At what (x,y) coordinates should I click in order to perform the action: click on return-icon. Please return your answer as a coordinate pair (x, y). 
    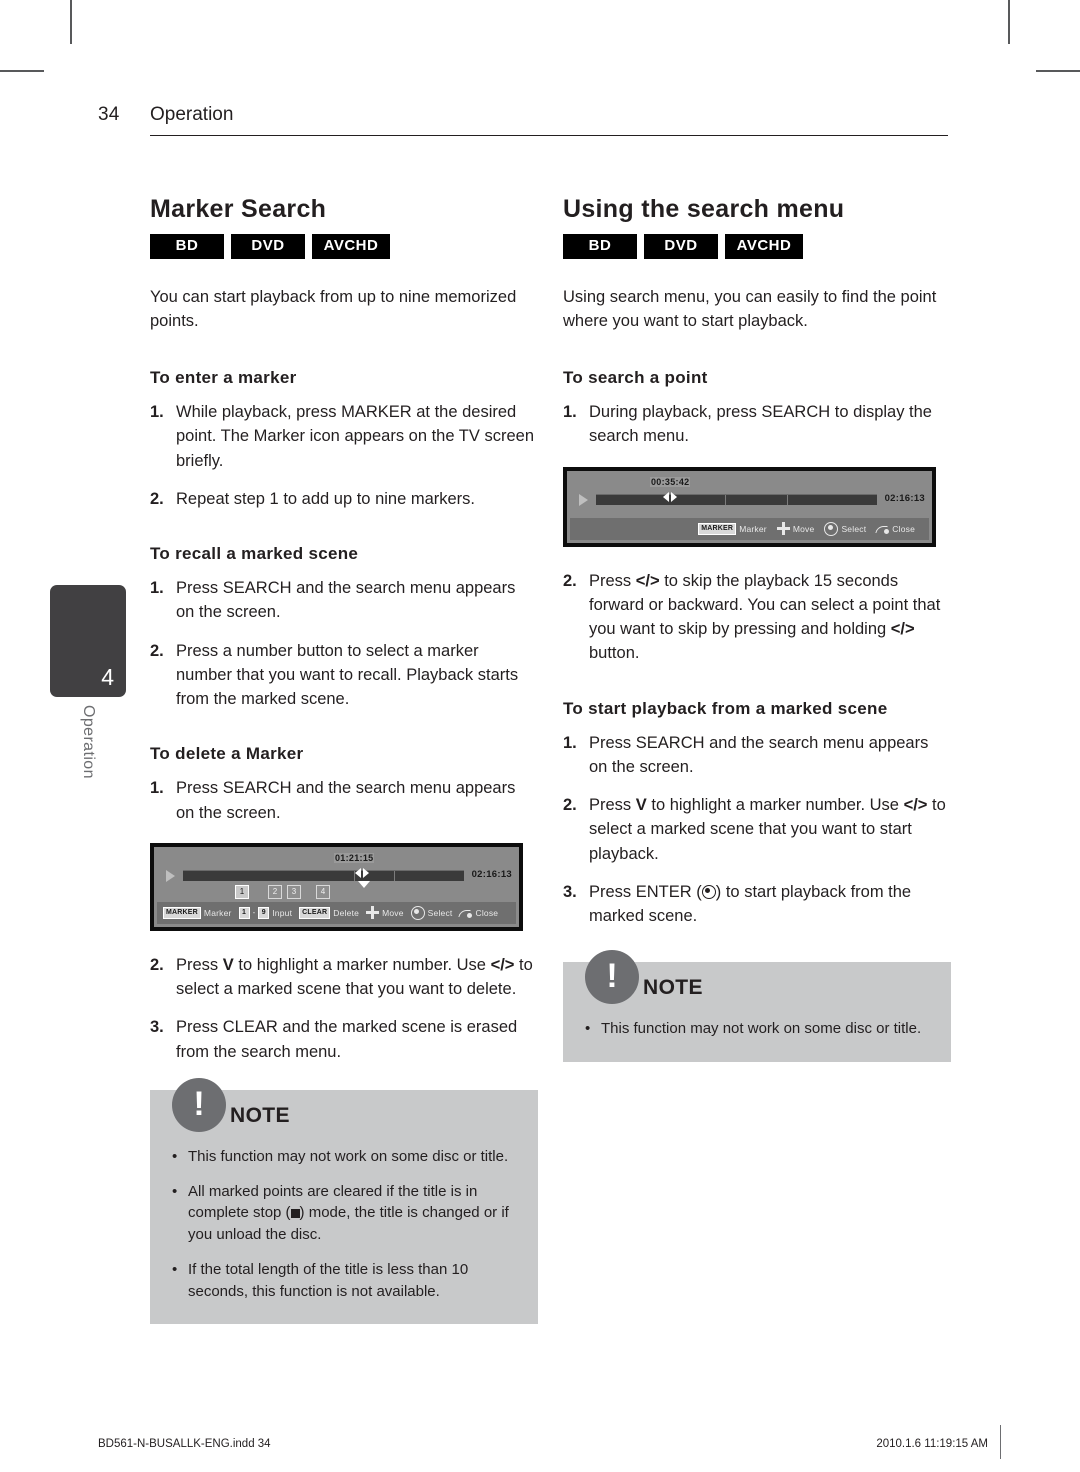
    Looking at the image, I should click on (883, 529).